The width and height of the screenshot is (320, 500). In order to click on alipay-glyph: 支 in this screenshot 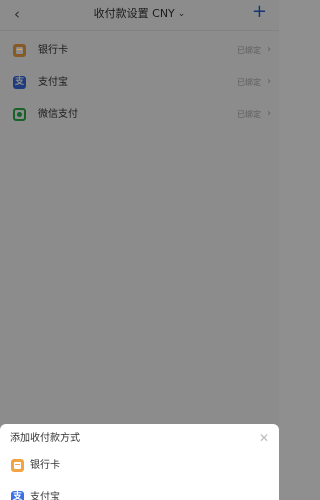, I will do `click(17, 496)`.